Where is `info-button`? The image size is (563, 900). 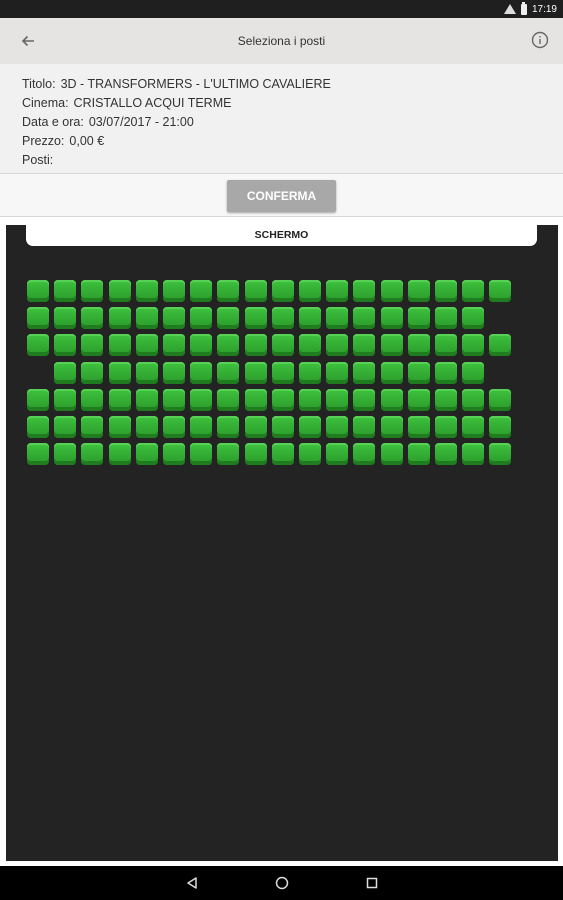 info-button is located at coordinates (540, 40).